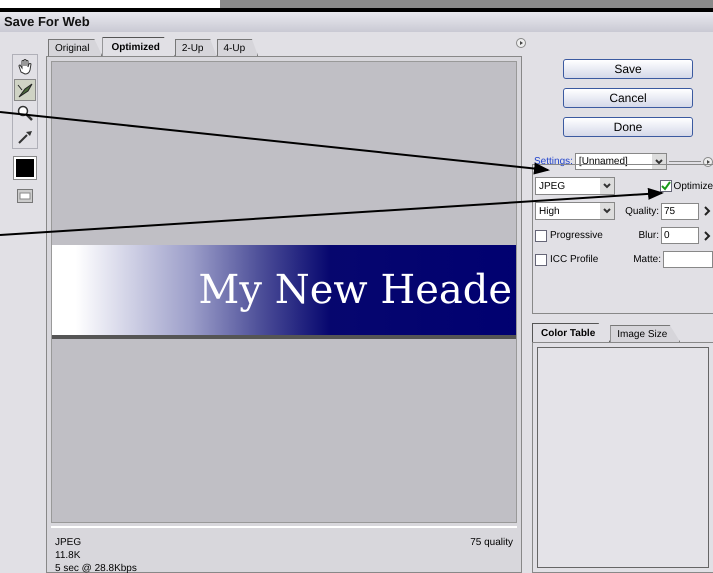 The image size is (713, 573). I want to click on quality-preset-dropdown: High, so click(575, 211).